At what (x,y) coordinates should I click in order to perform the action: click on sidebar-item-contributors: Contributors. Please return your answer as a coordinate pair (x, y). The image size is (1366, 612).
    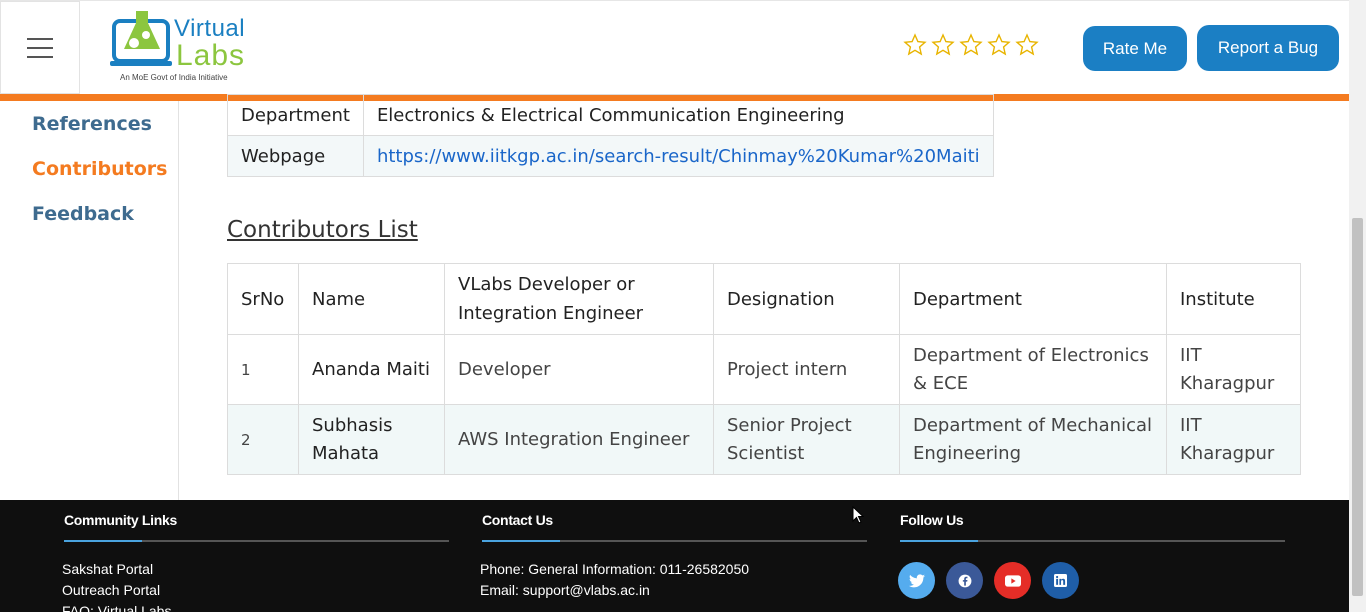
    Looking at the image, I should click on (99, 169).